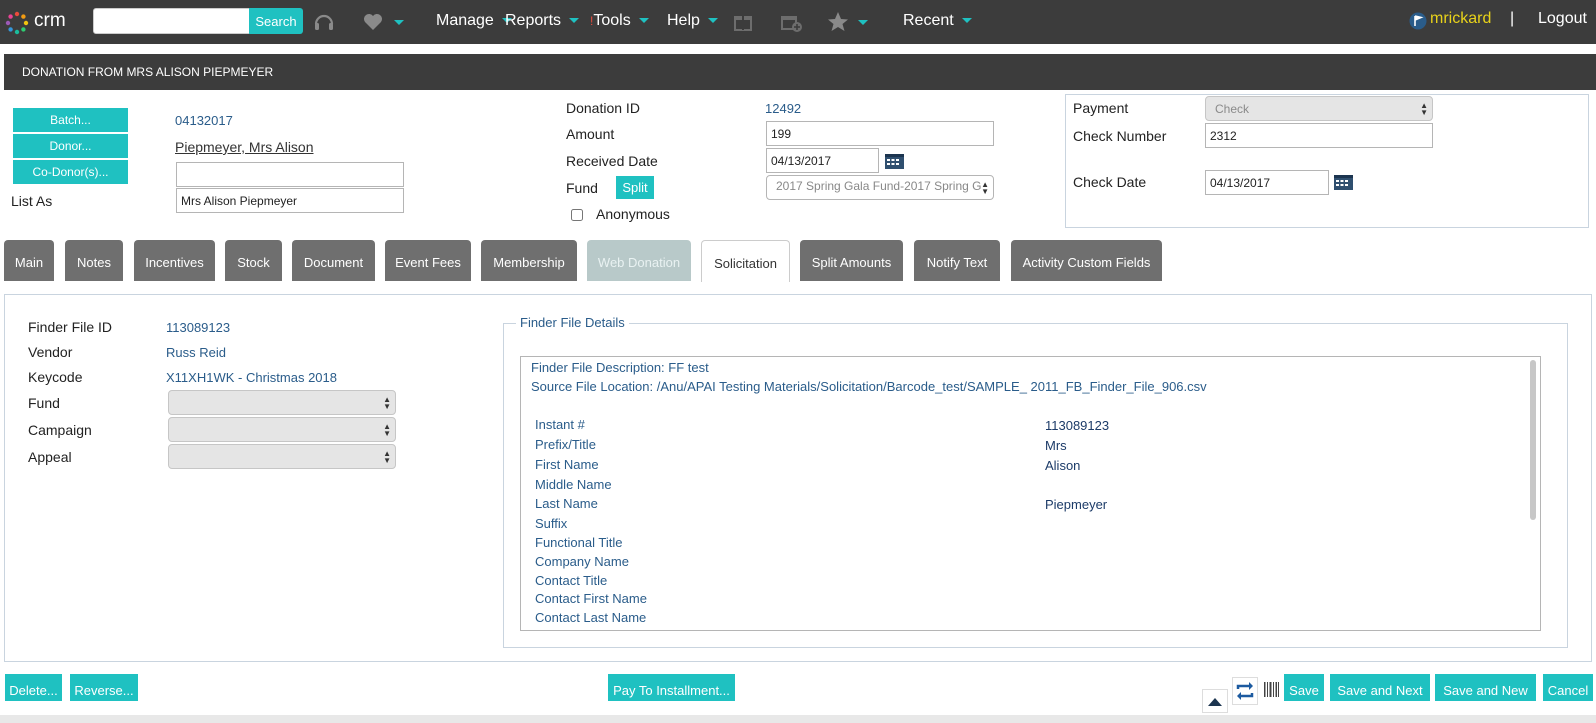 Image resolution: width=1596 pixels, height=723 pixels. I want to click on crm-logo: crm, so click(39, 22).